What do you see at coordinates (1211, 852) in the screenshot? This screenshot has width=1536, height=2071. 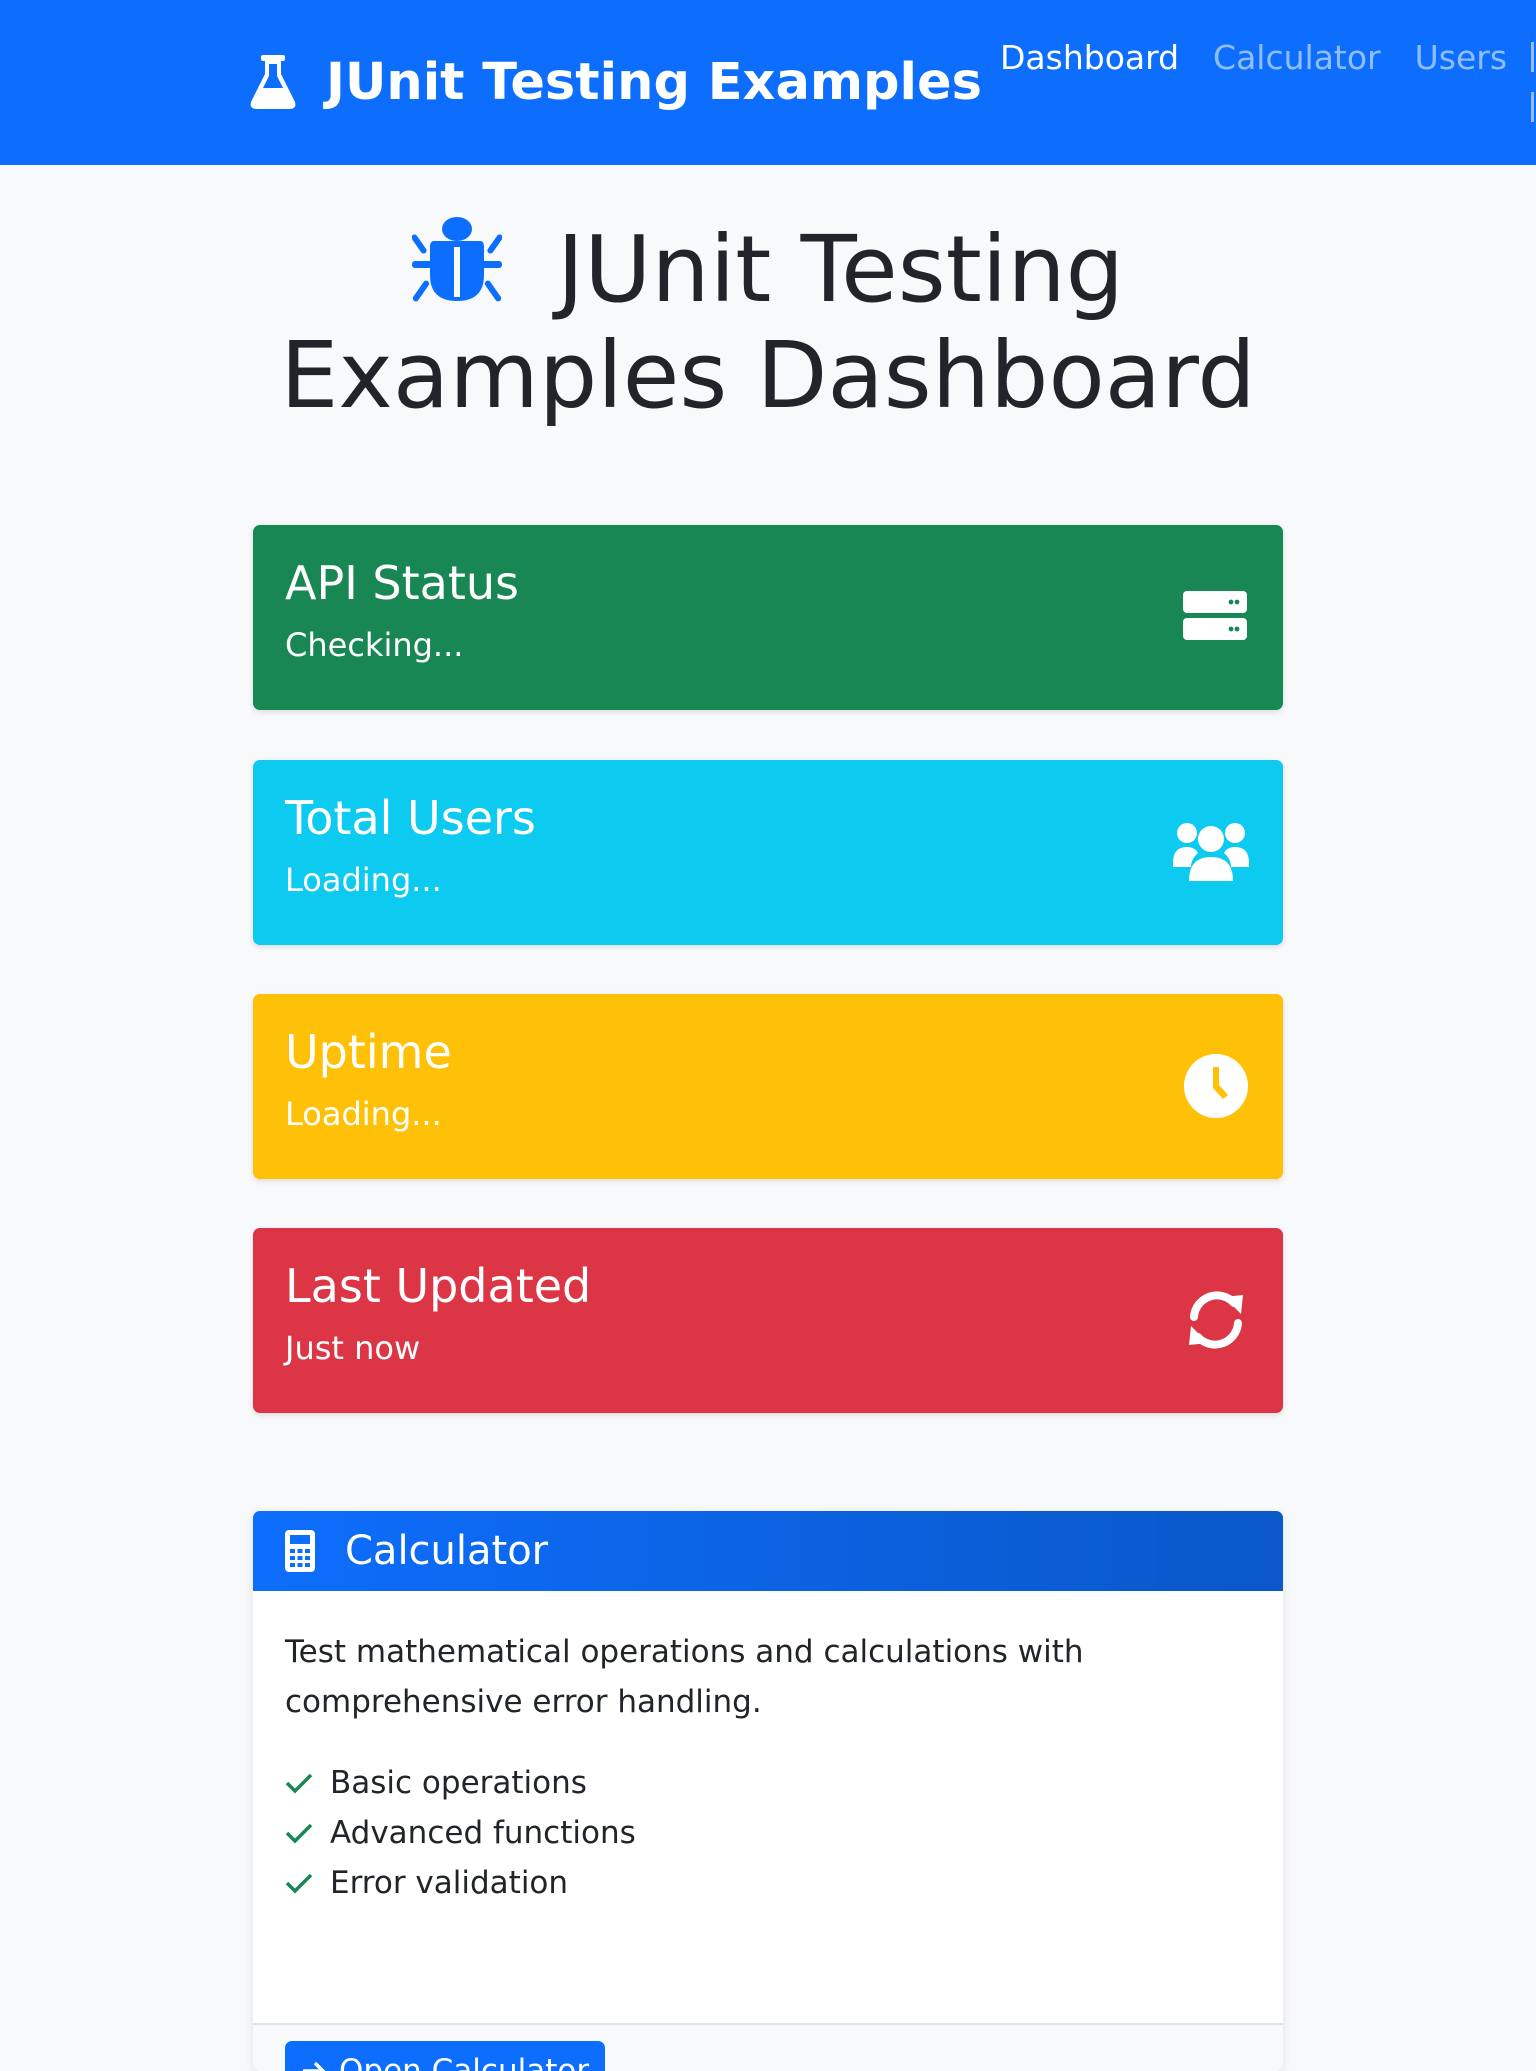 I see `users-icon` at bounding box center [1211, 852].